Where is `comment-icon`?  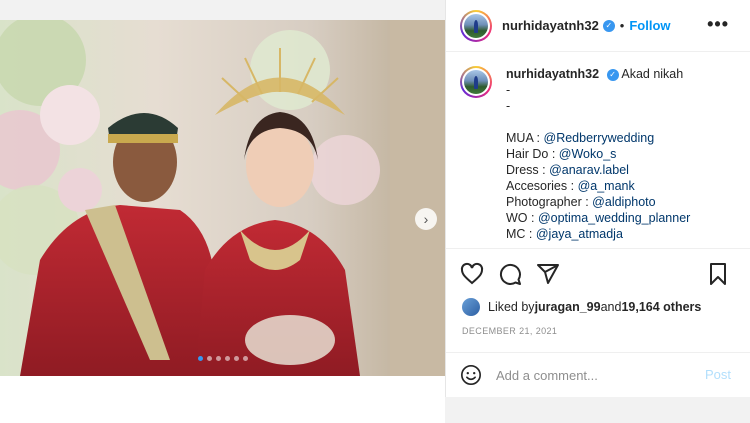 comment-icon is located at coordinates (510, 274).